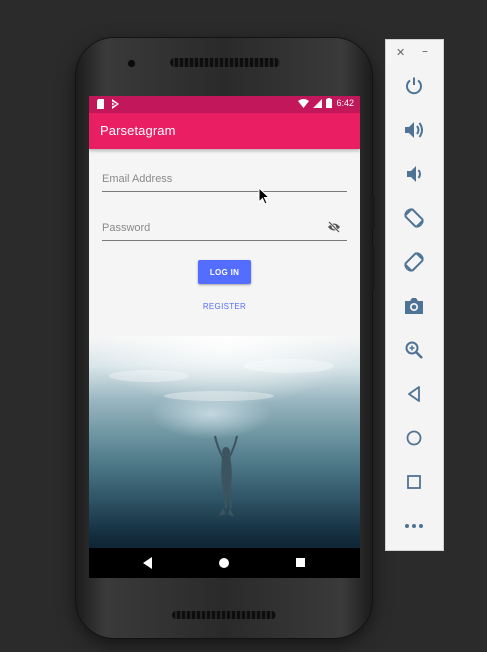  Describe the element at coordinates (131, 63) in the screenshot. I see `front-camera` at that location.